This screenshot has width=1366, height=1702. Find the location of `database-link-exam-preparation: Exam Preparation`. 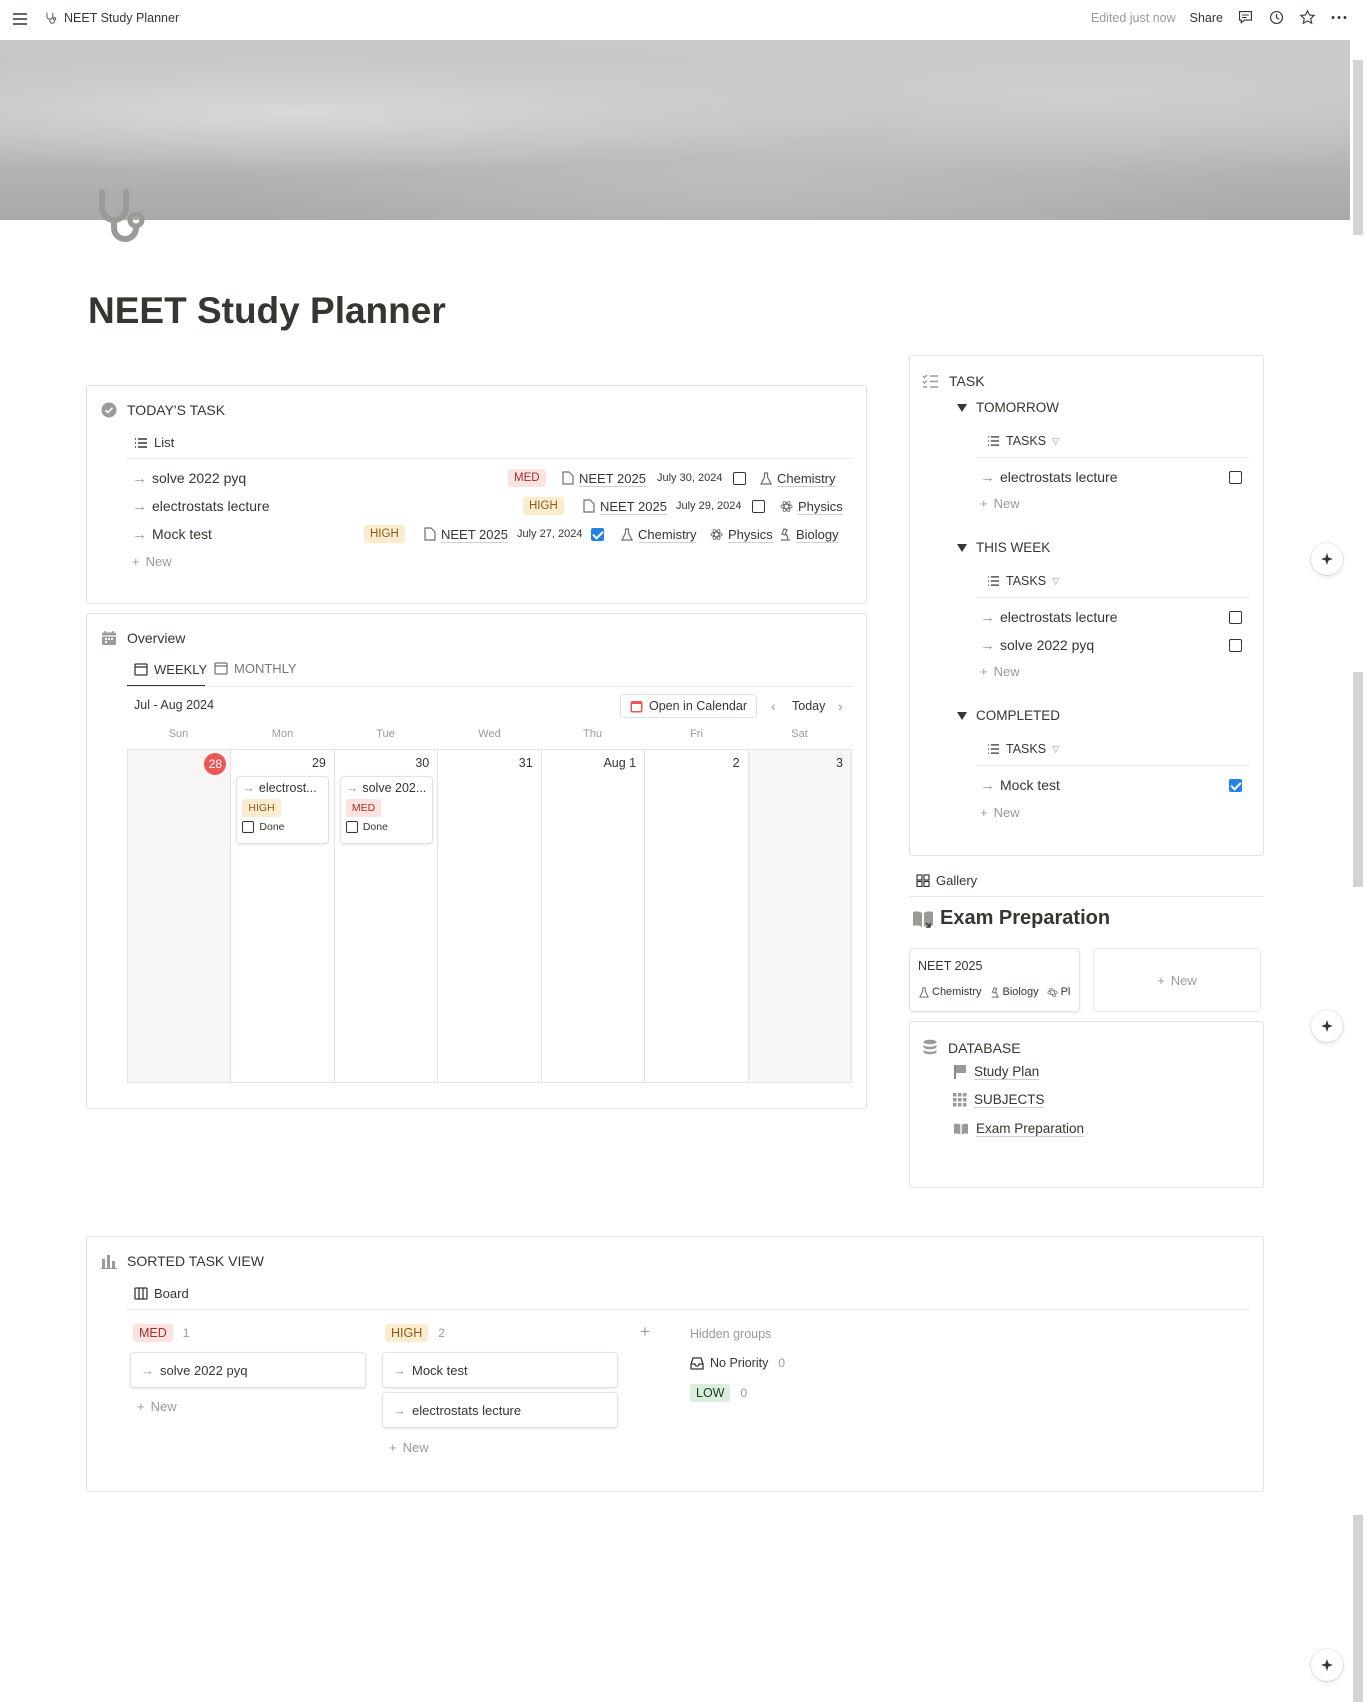

database-link-exam-preparation: Exam Preparation is located at coordinates (1018, 1128).